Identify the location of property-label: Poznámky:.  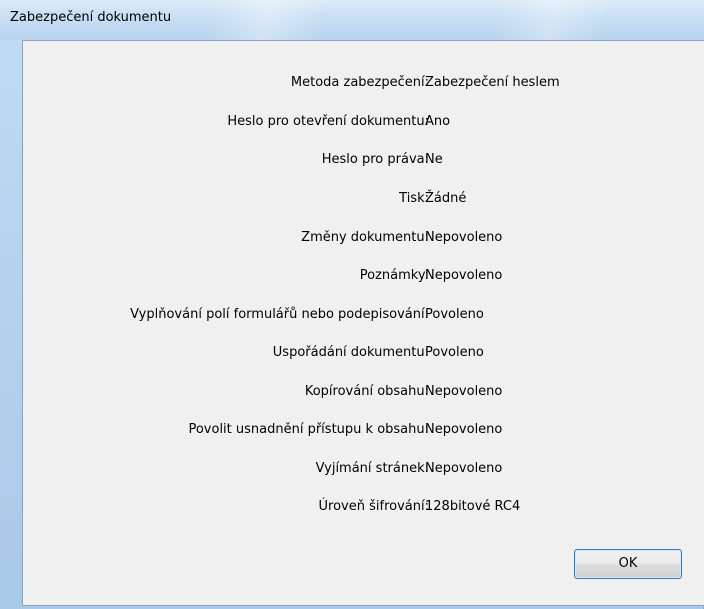
(394, 275).